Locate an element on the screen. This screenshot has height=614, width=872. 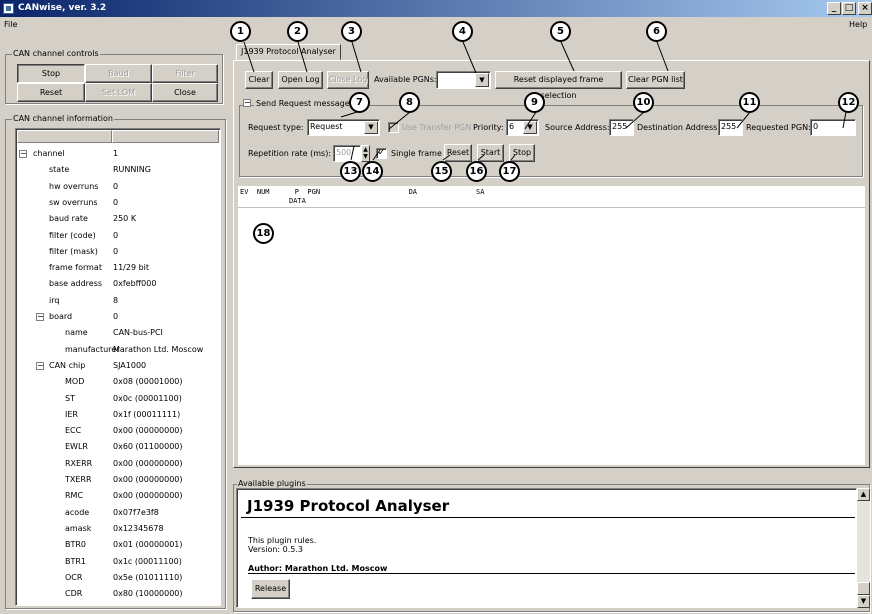
callout-8: 8 is located at coordinates (409, 102).